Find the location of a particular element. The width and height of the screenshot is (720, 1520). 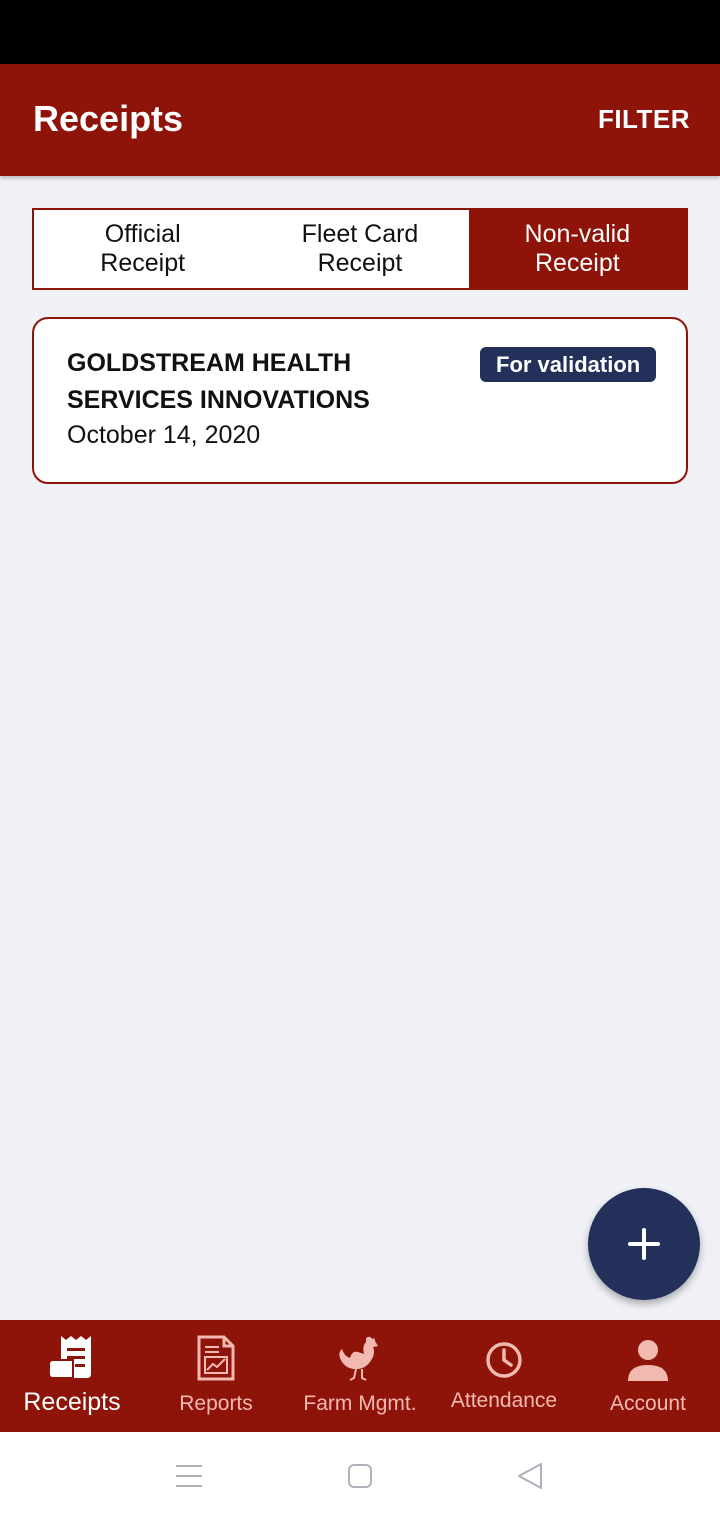

page-title: Receipts is located at coordinates (108, 118).